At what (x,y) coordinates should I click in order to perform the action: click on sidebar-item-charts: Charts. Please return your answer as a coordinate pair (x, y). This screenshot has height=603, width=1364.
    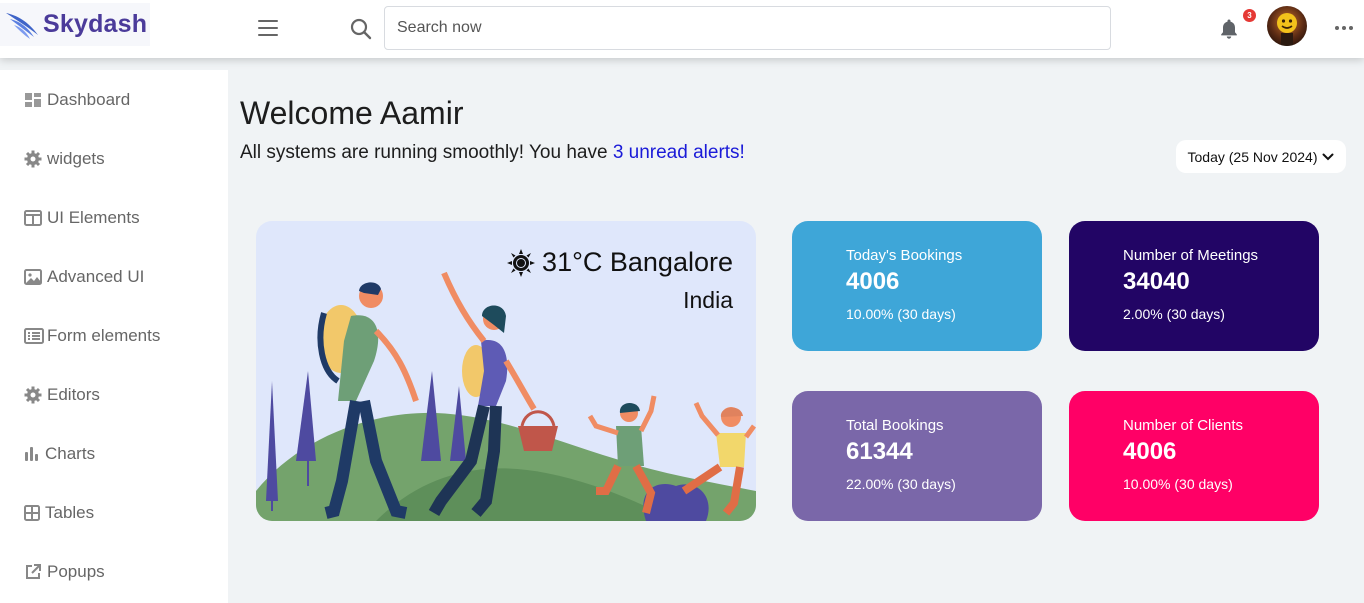
    Looking at the image, I should click on (59, 454).